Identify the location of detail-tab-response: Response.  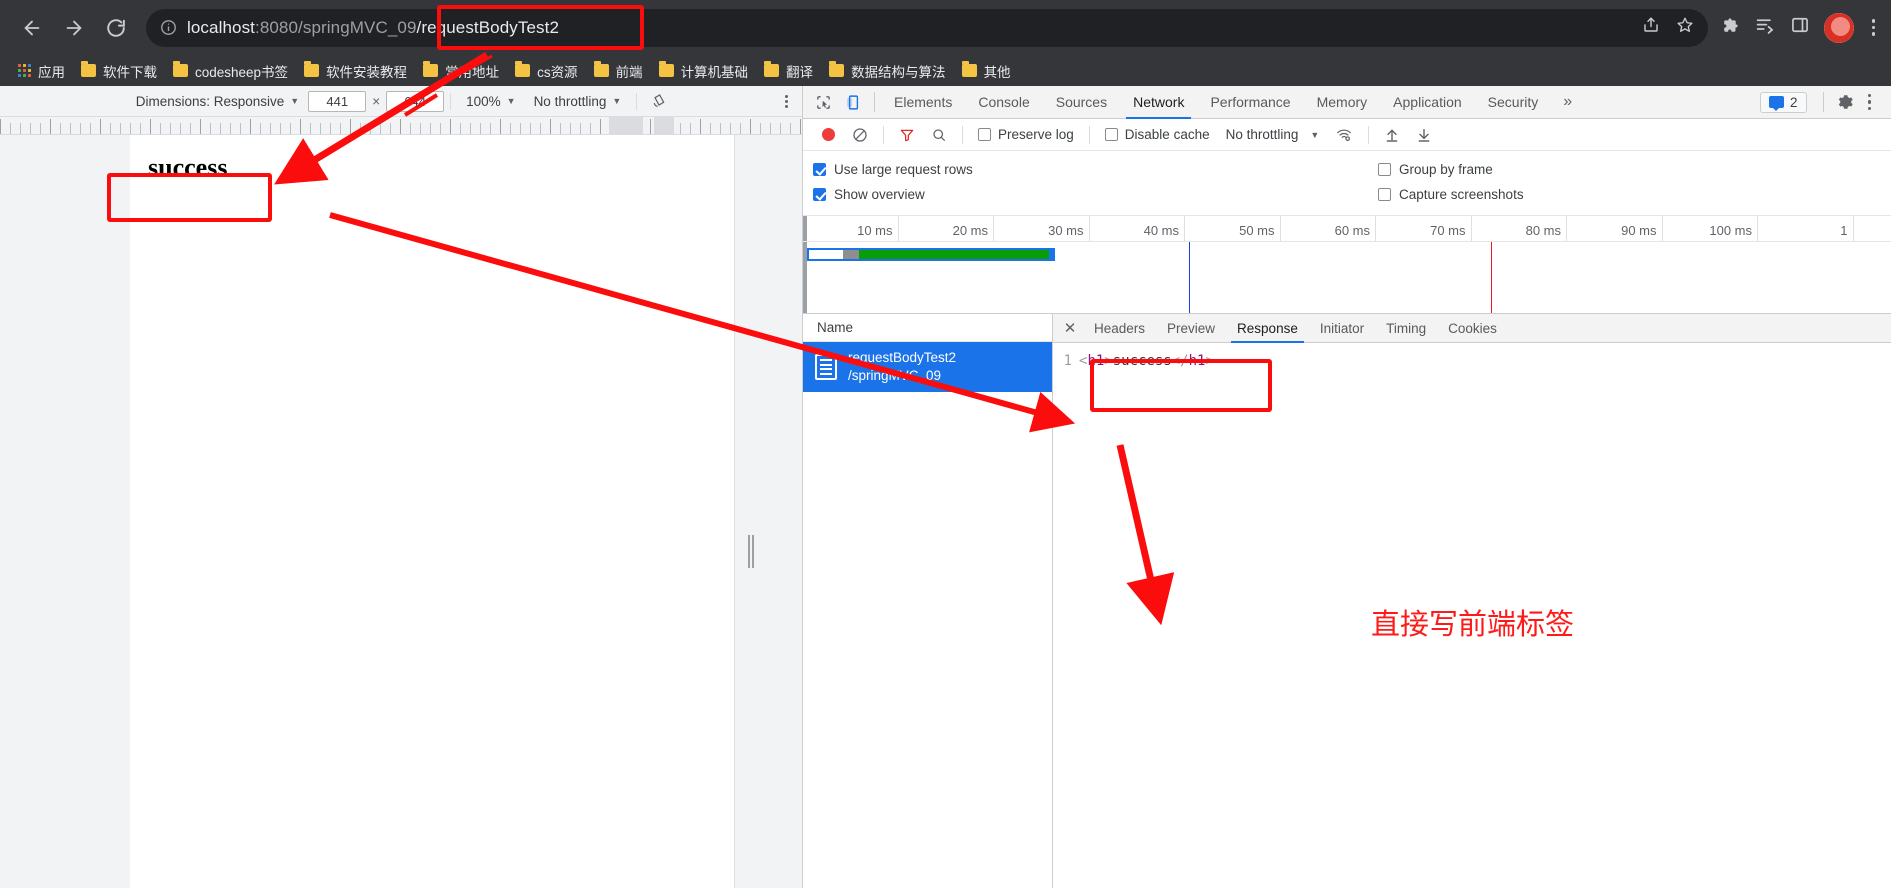
(1267, 328).